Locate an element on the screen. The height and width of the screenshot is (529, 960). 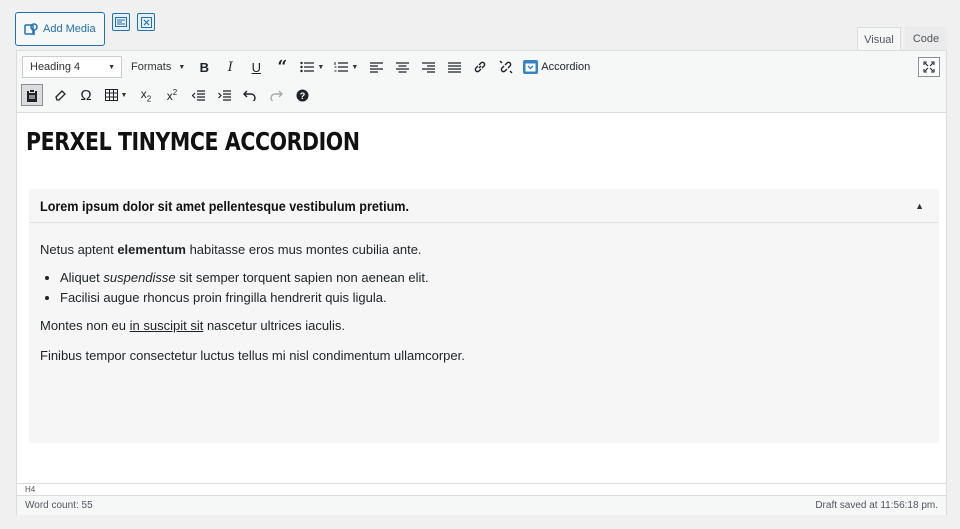
subscript-icon: x2 is located at coordinates (146, 95).